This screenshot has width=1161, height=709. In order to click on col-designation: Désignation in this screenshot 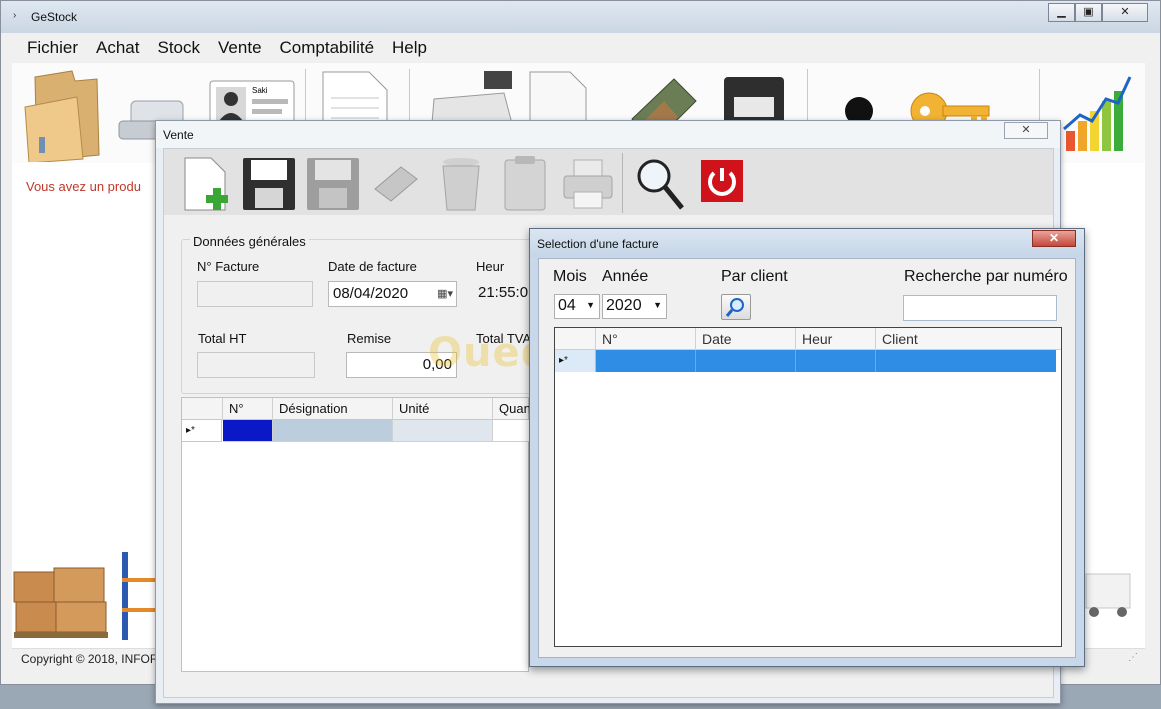, I will do `click(333, 409)`.